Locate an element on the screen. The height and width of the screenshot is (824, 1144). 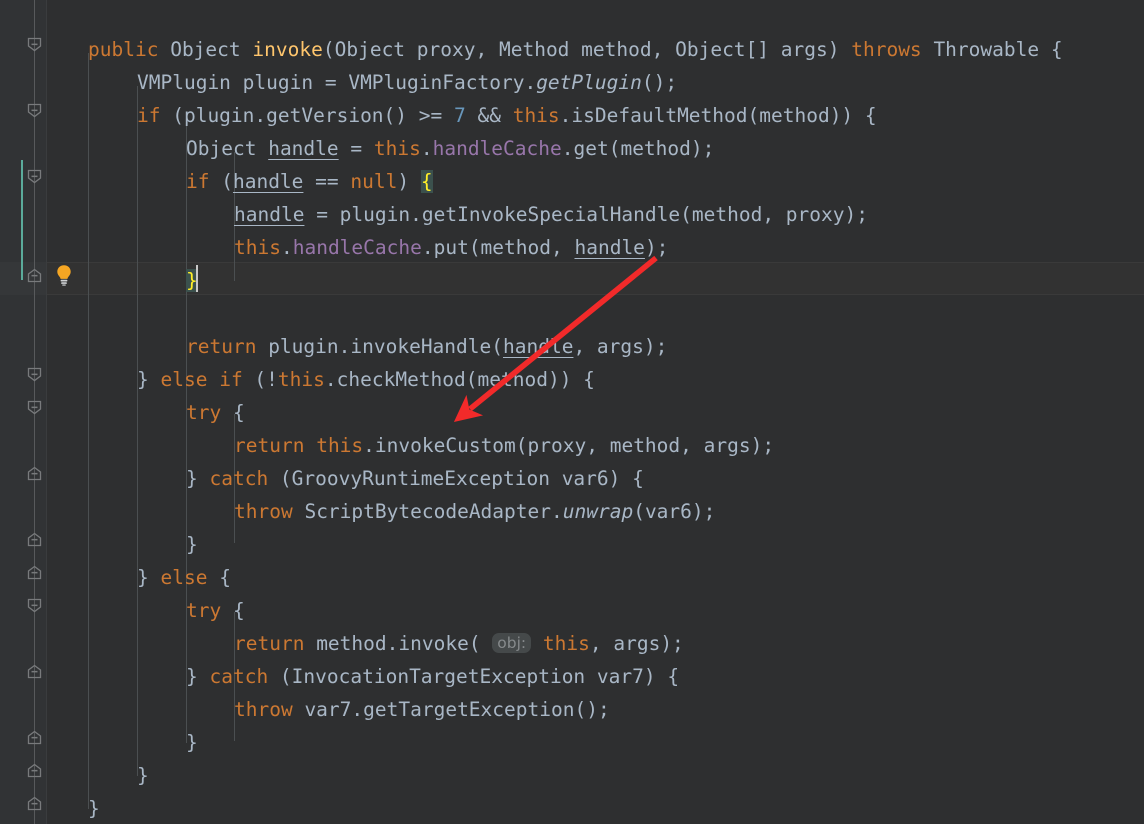
code-line: return method.invoke( obj: this, args); is located at coordinates (572, 643).